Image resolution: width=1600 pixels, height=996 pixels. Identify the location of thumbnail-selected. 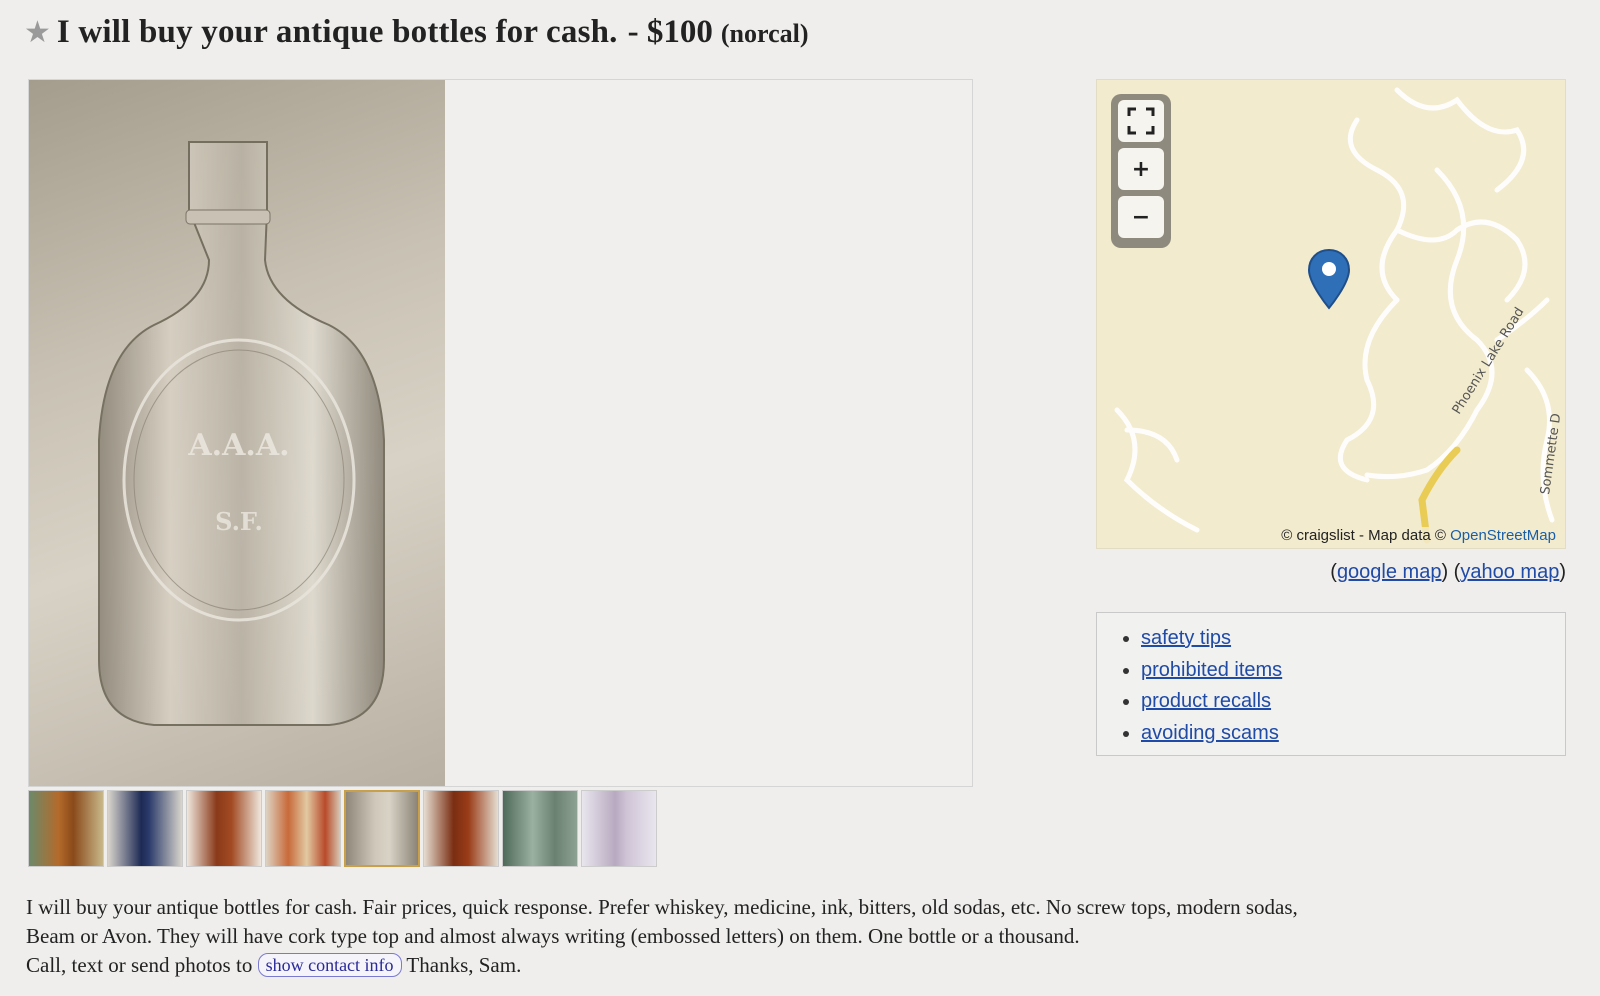
(382, 828).